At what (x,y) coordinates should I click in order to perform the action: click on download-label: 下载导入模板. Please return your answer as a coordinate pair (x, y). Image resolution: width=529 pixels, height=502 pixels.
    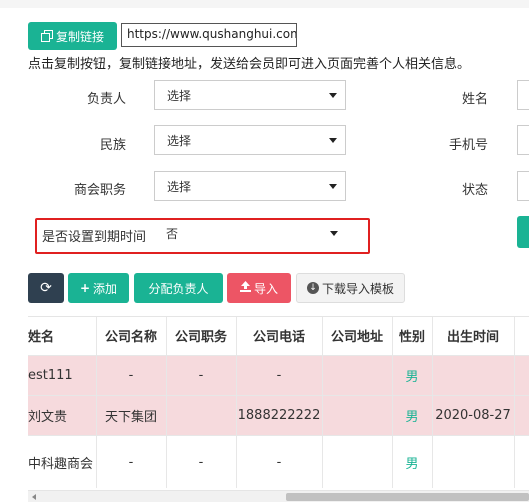
    Looking at the image, I should click on (357, 288).